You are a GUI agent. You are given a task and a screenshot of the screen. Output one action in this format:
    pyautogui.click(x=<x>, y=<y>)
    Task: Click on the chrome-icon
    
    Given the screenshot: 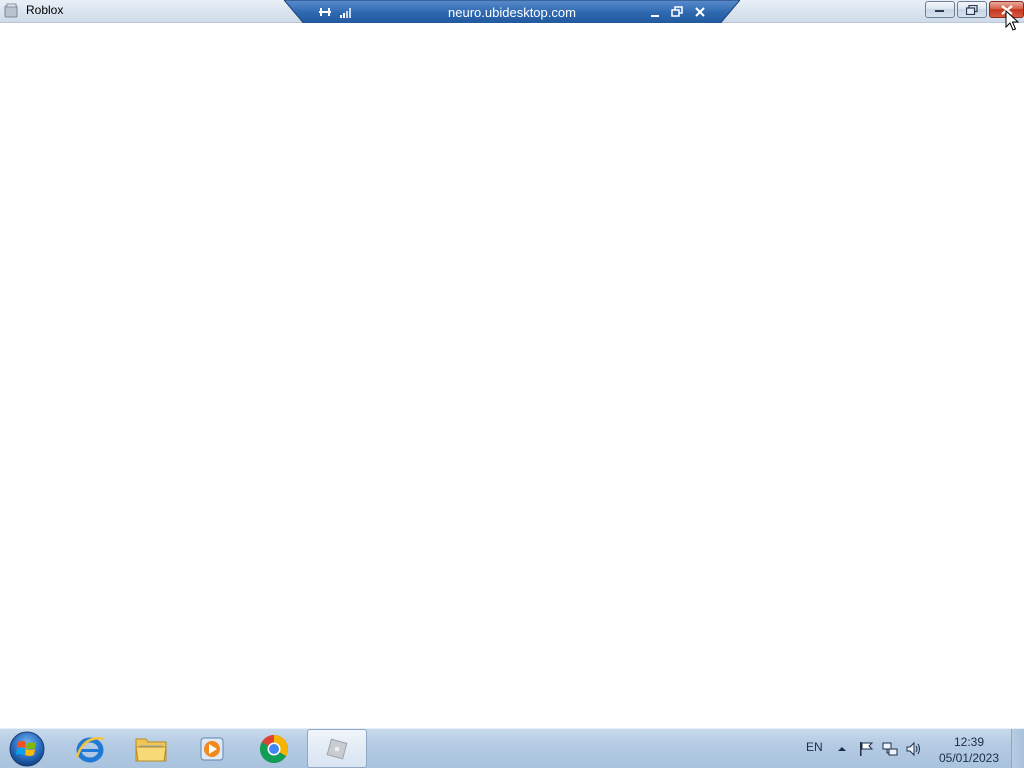 What is the action you would take?
    pyautogui.click(x=274, y=748)
    